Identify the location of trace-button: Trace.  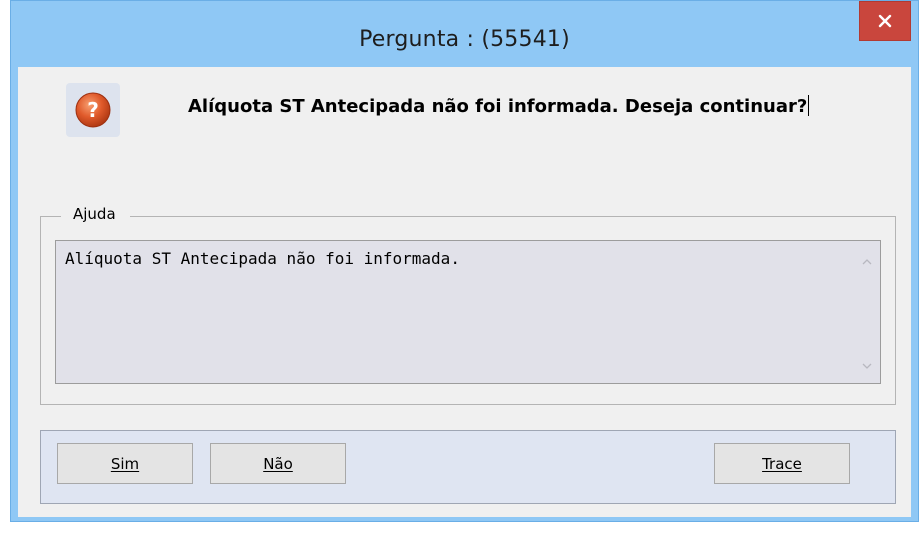
(782, 463).